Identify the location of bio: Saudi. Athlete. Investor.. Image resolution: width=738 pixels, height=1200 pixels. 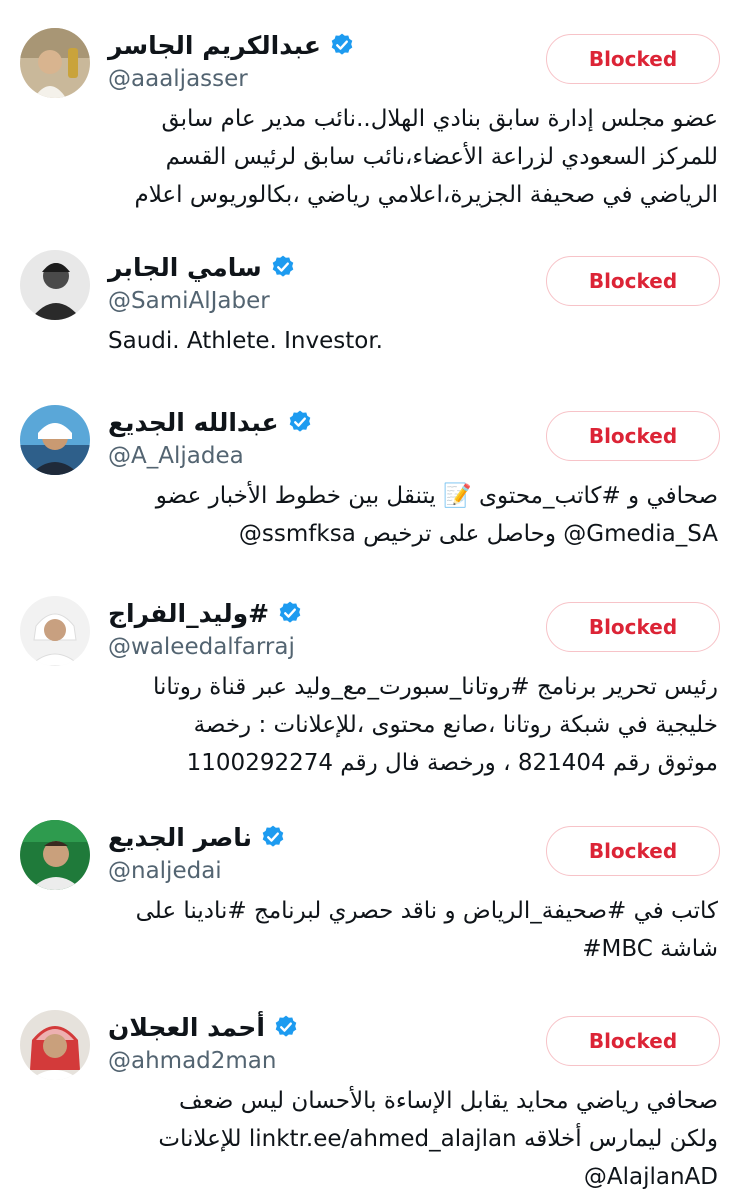
(418, 341).